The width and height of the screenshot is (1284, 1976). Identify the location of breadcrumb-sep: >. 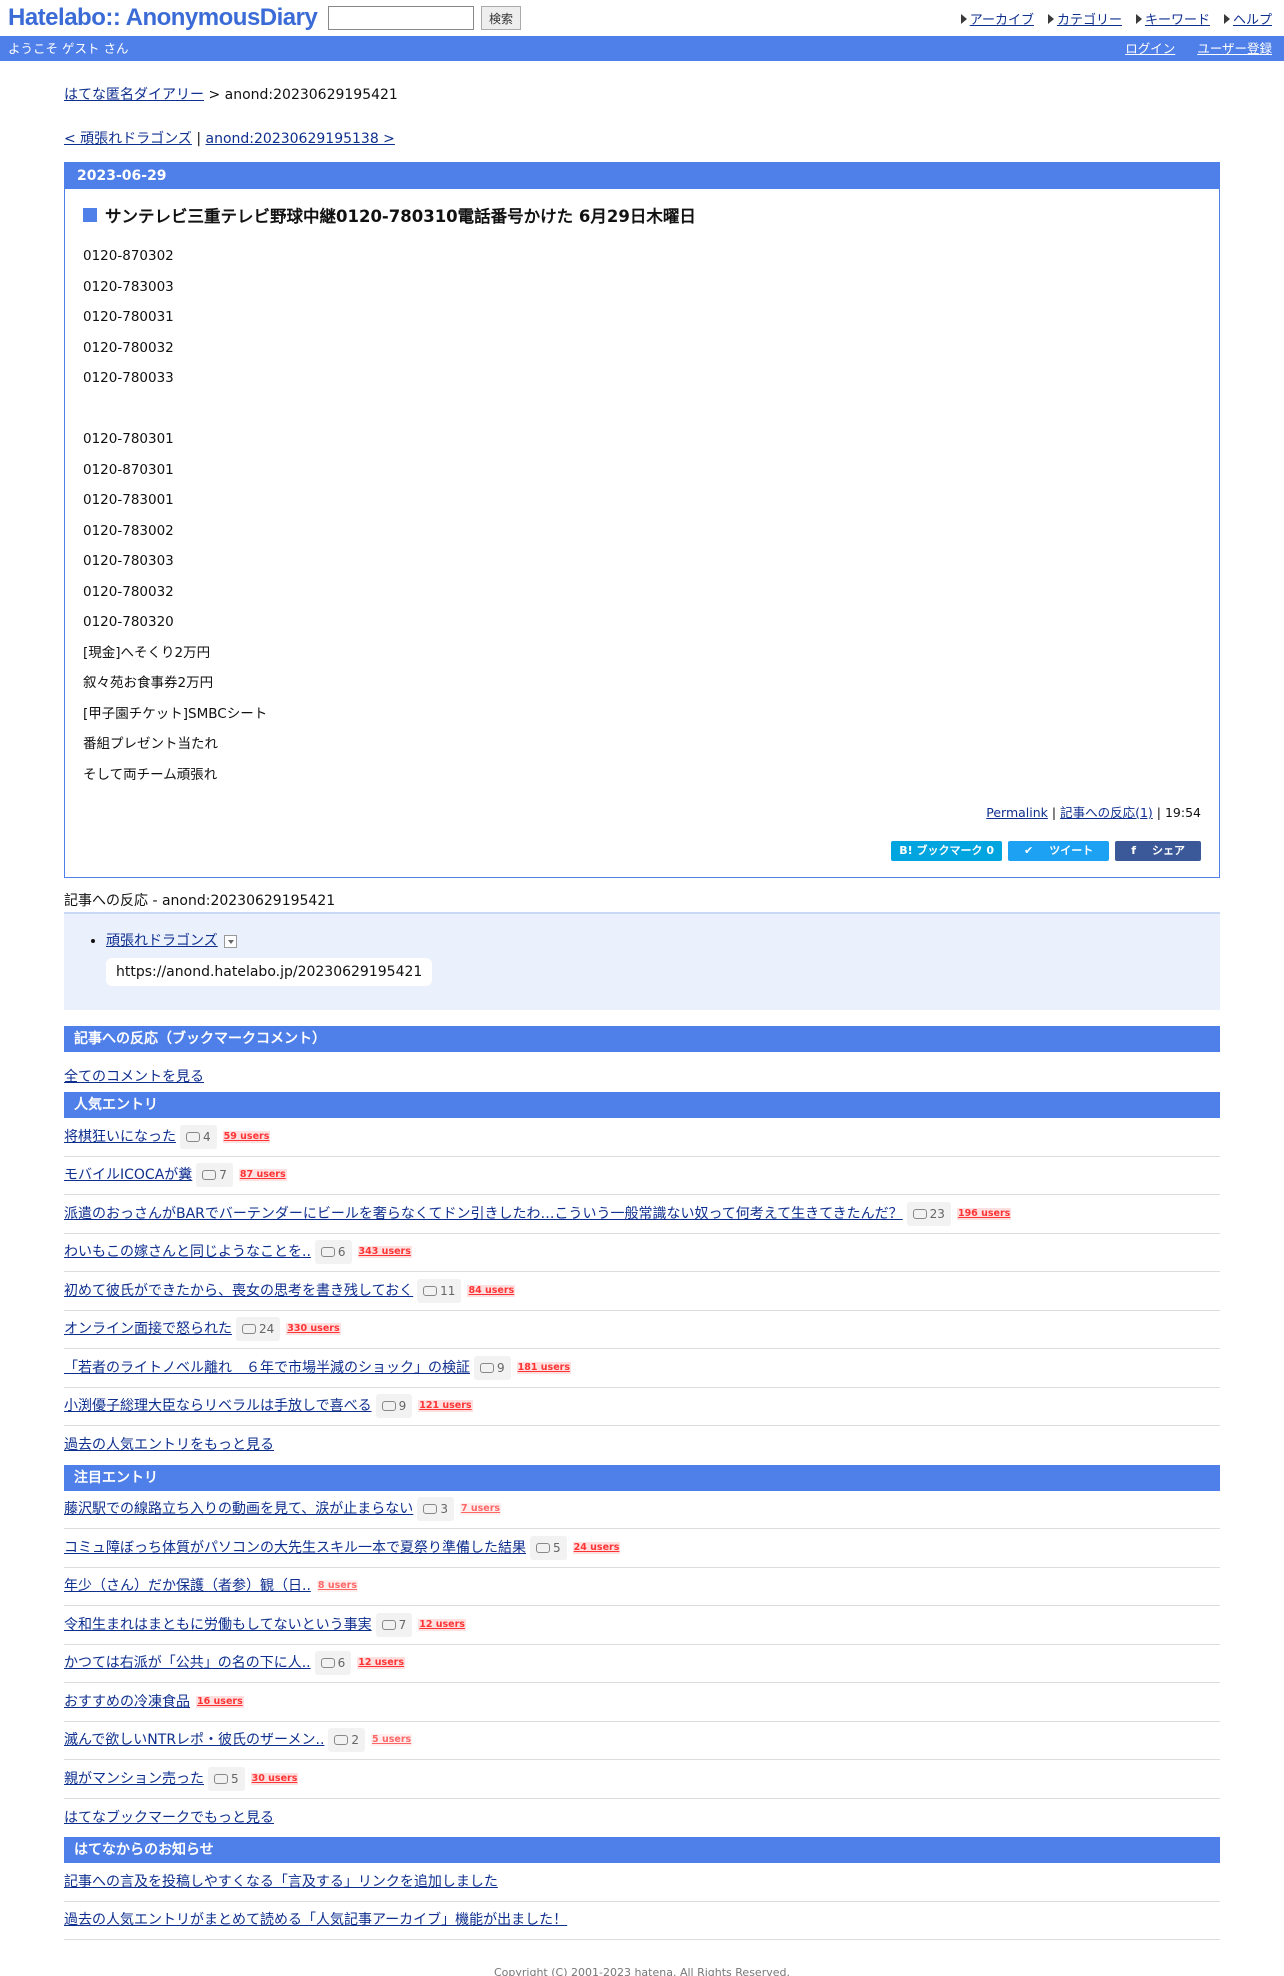
(214, 95).